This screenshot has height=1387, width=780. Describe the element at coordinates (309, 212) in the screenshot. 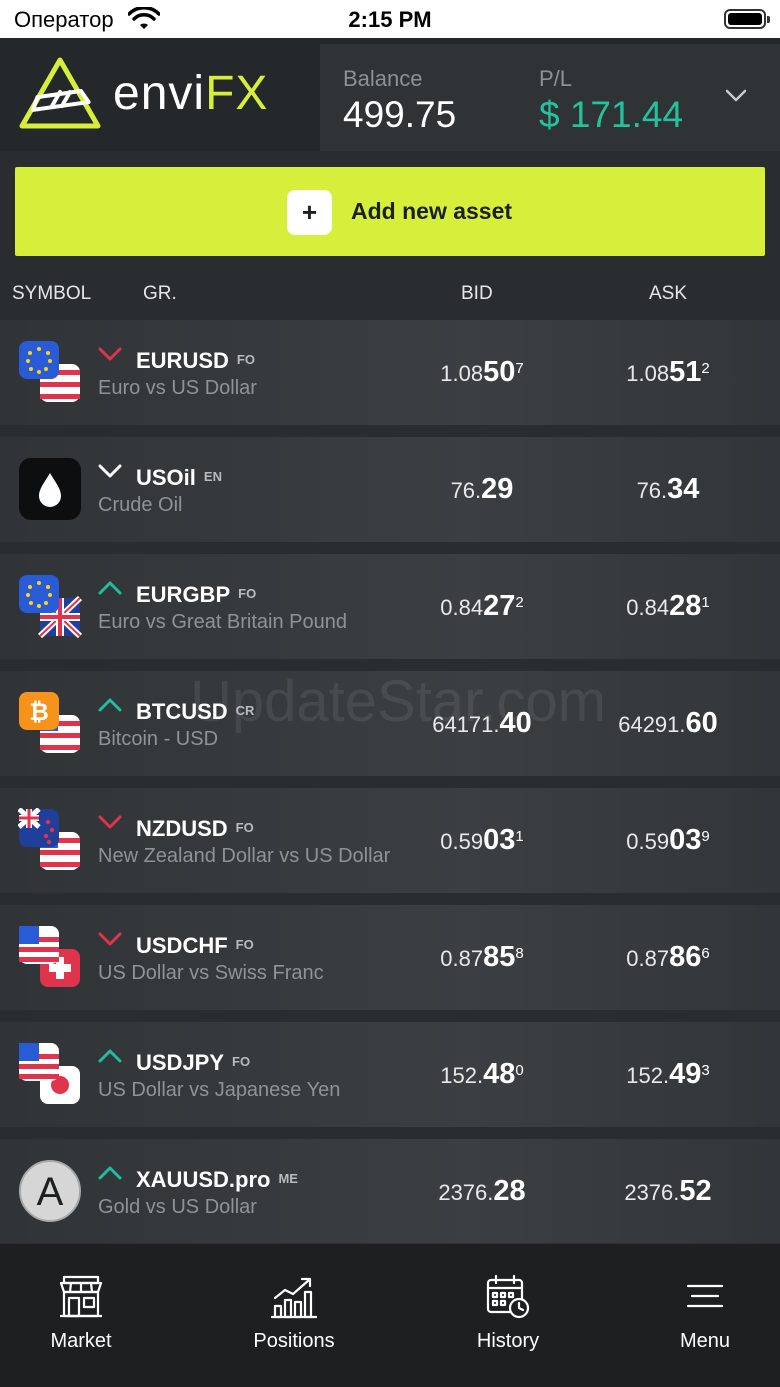

I see `plus-icon: +` at that location.